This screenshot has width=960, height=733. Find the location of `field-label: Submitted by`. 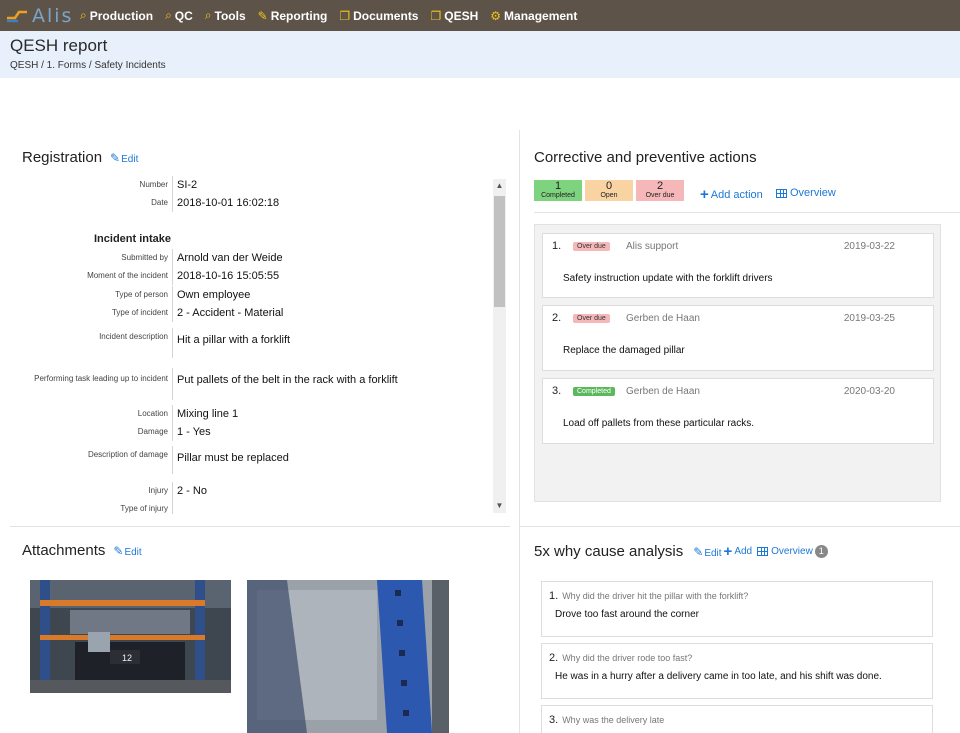

field-label: Submitted by is located at coordinates (144, 257).